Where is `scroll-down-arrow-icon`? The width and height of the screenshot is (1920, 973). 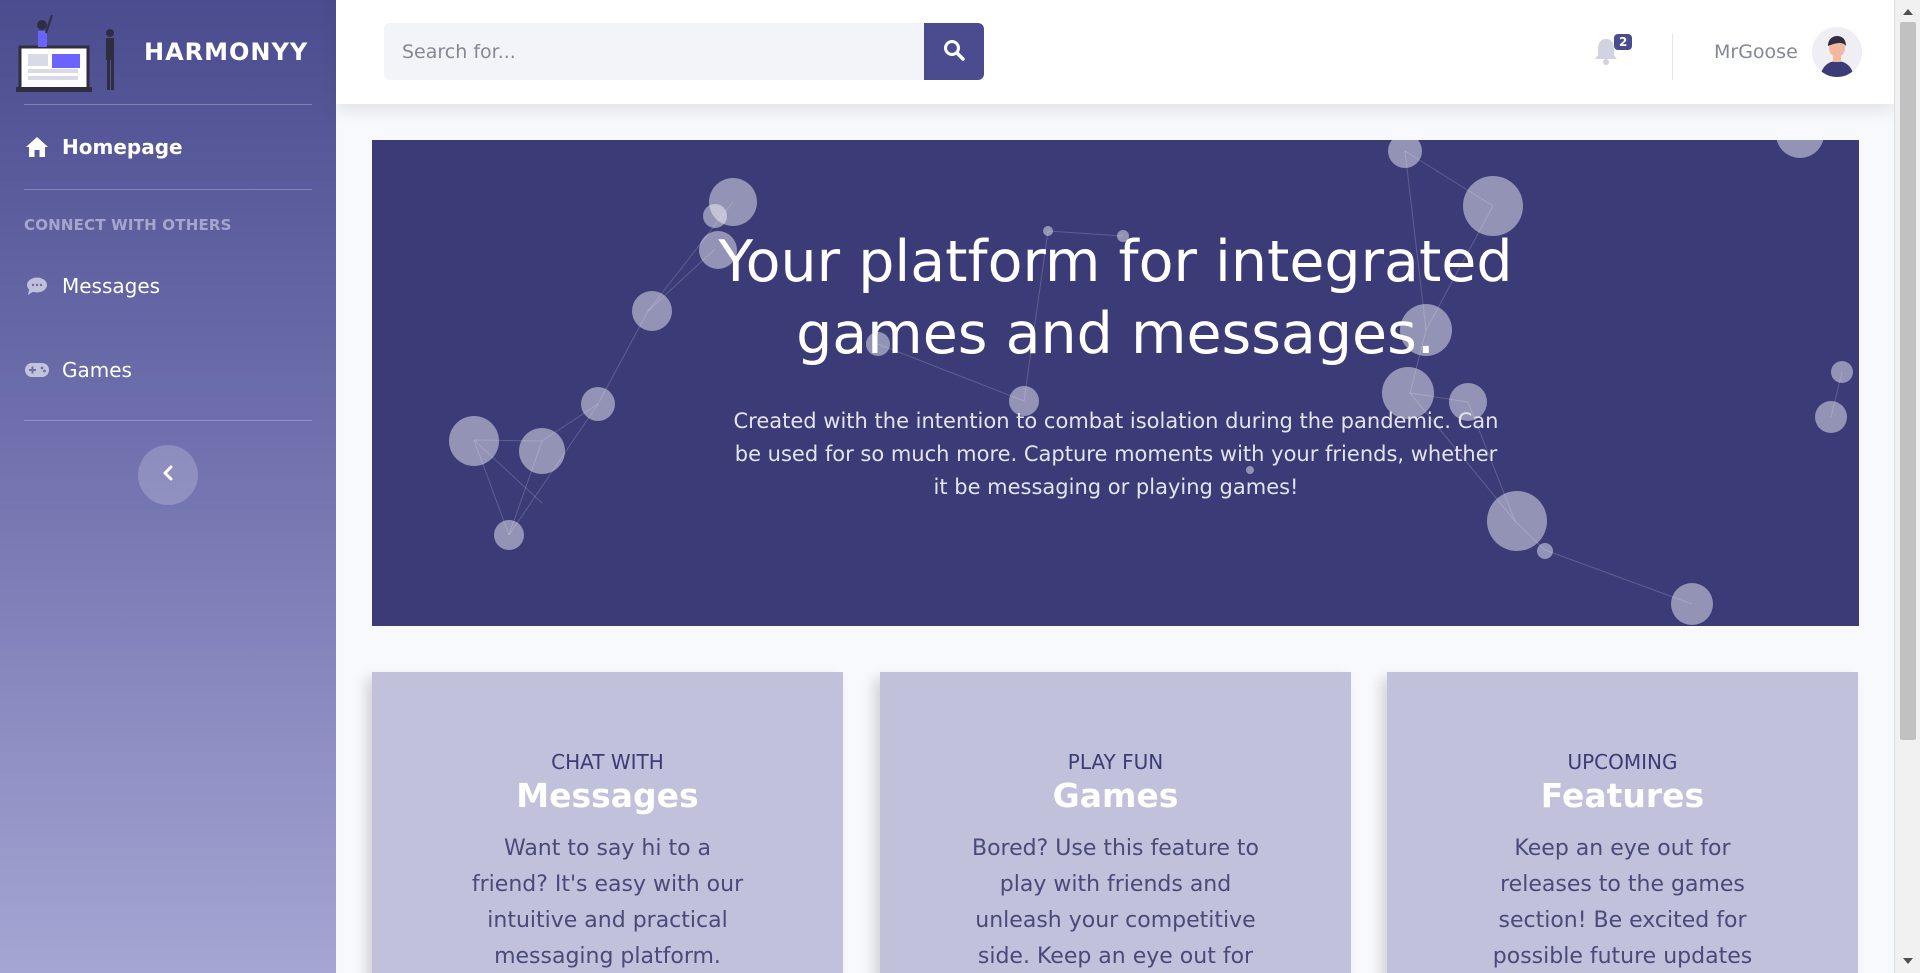
scroll-down-arrow-icon is located at coordinates (1907, 961).